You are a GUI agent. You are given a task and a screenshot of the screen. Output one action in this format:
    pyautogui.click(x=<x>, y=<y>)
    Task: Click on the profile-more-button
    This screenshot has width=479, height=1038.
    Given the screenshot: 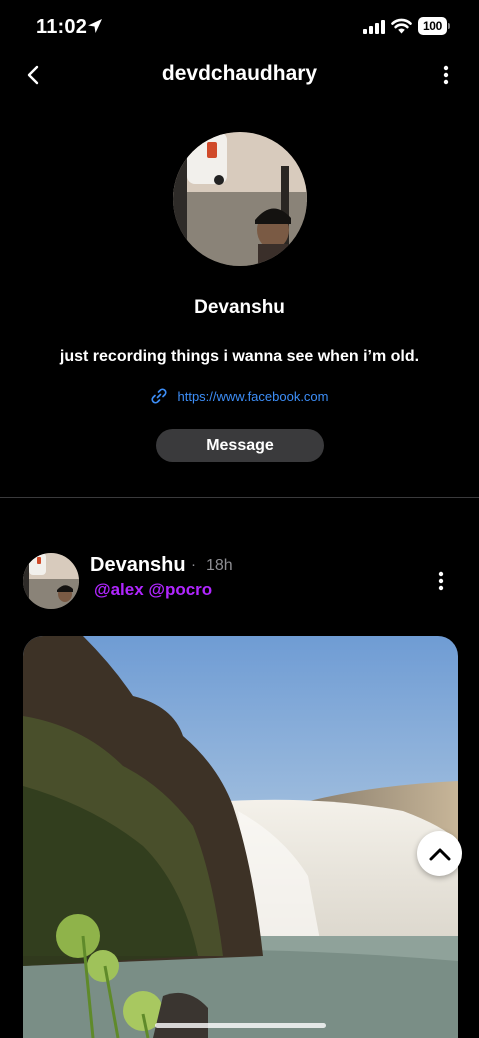 What is the action you would take?
    pyautogui.click(x=446, y=75)
    